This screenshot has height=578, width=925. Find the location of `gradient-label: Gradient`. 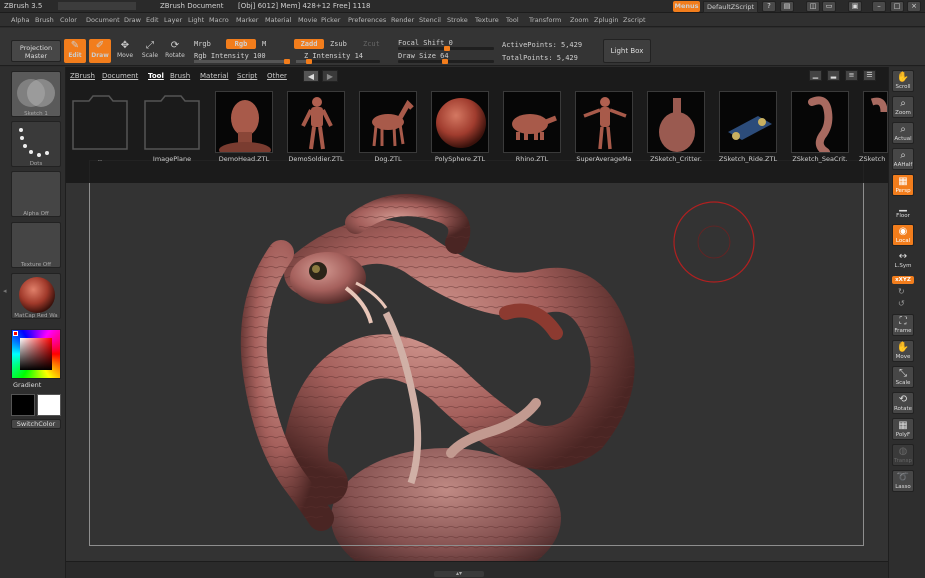

gradient-label: Gradient is located at coordinates (27, 385).